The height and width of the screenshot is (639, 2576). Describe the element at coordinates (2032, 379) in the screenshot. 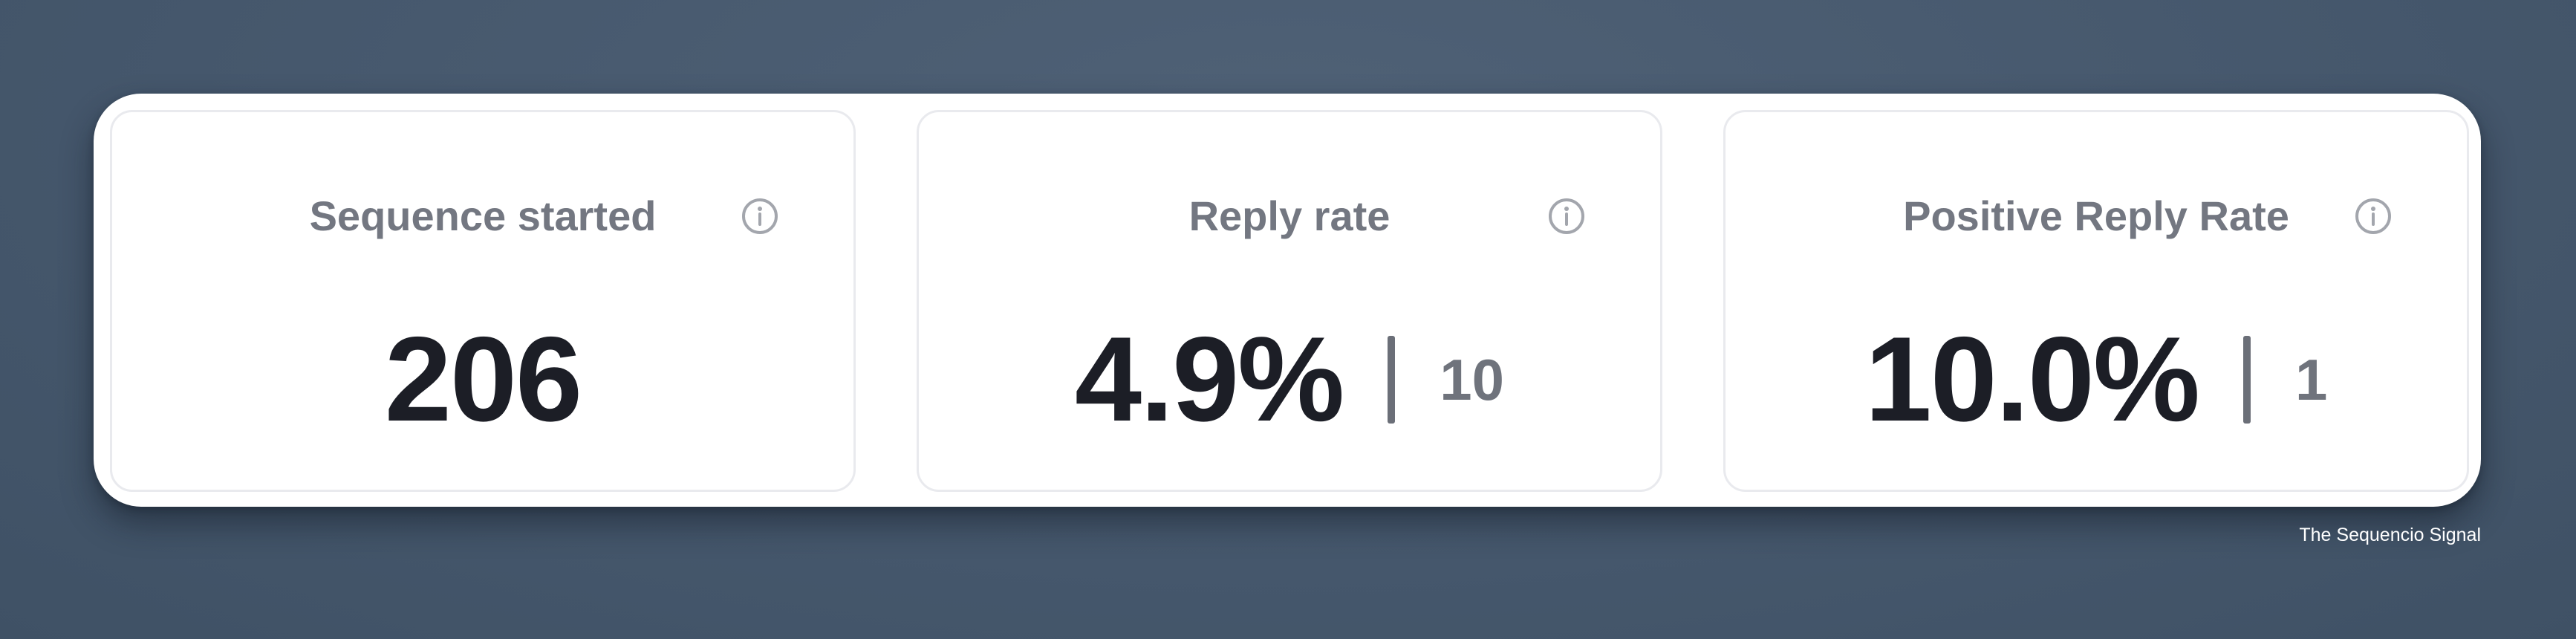

I see `metric-value: 10.0%` at that location.